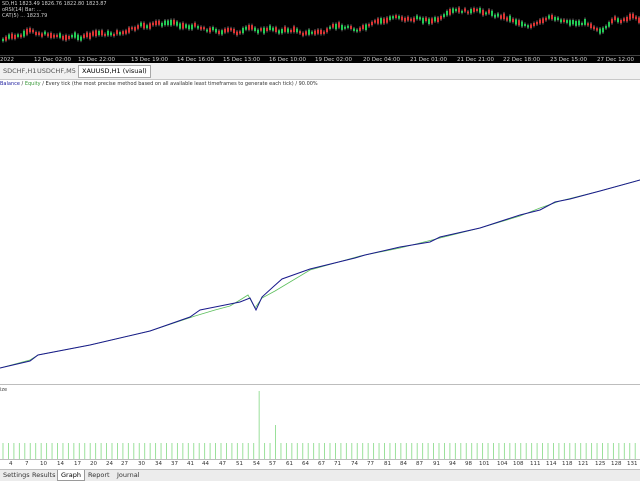 The width and height of the screenshot is (640, 481). What do you see at coordinates (56, 71) in the screenshot?
I see `tab-usdchf-m5: USDCHF,M5` at bounding box center [56, 71].